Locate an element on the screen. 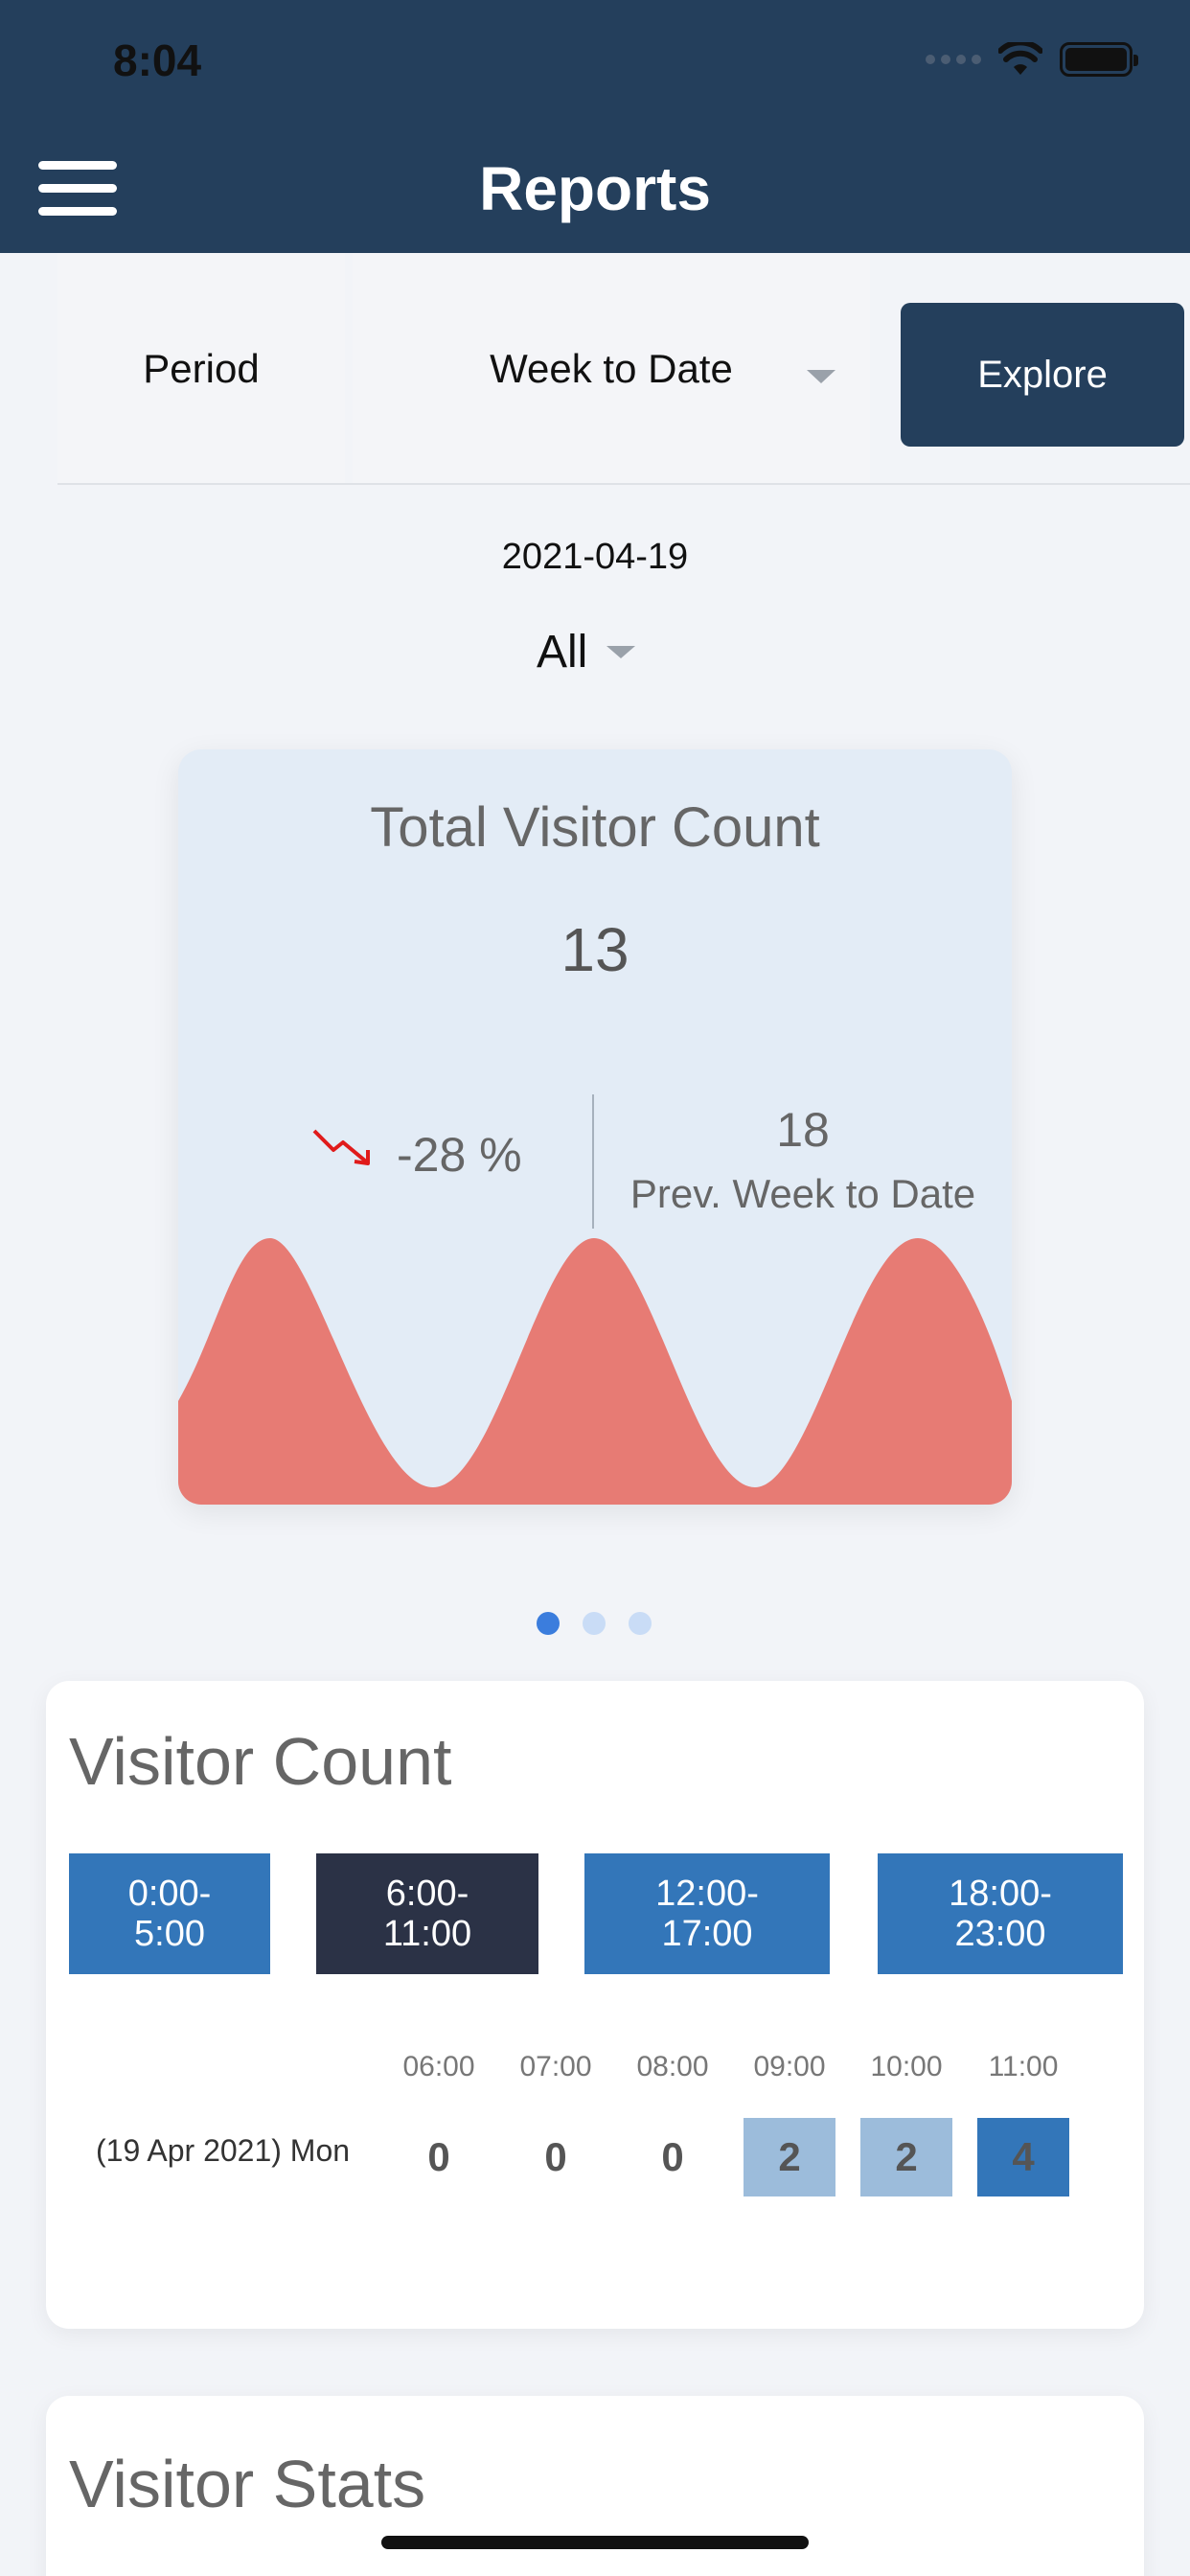  hour-label: 11:00 is located at coordinates (1023, 2066).